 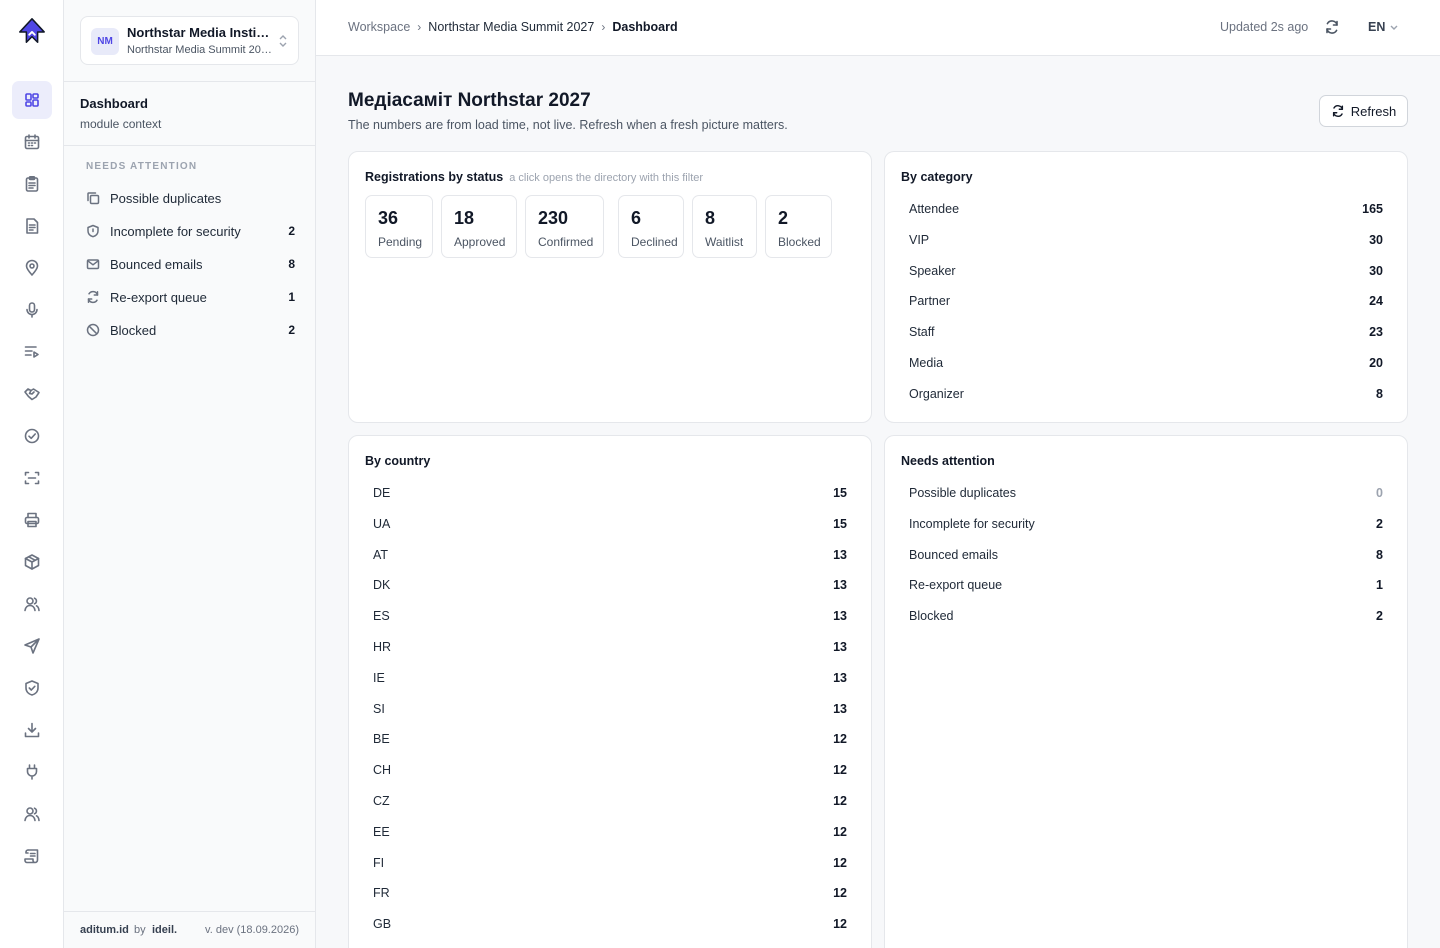 What do you see at coordinates (1146, 271) in the screenshot?
I see `category-row: Speaker 30` at bounding box center [1146, 271].